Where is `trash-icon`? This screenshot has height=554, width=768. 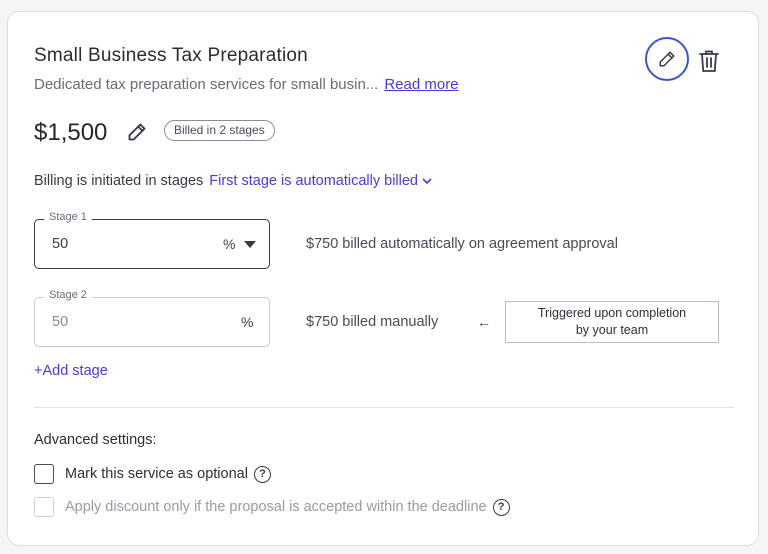
trash-icon is located at coordinates (709, 61).